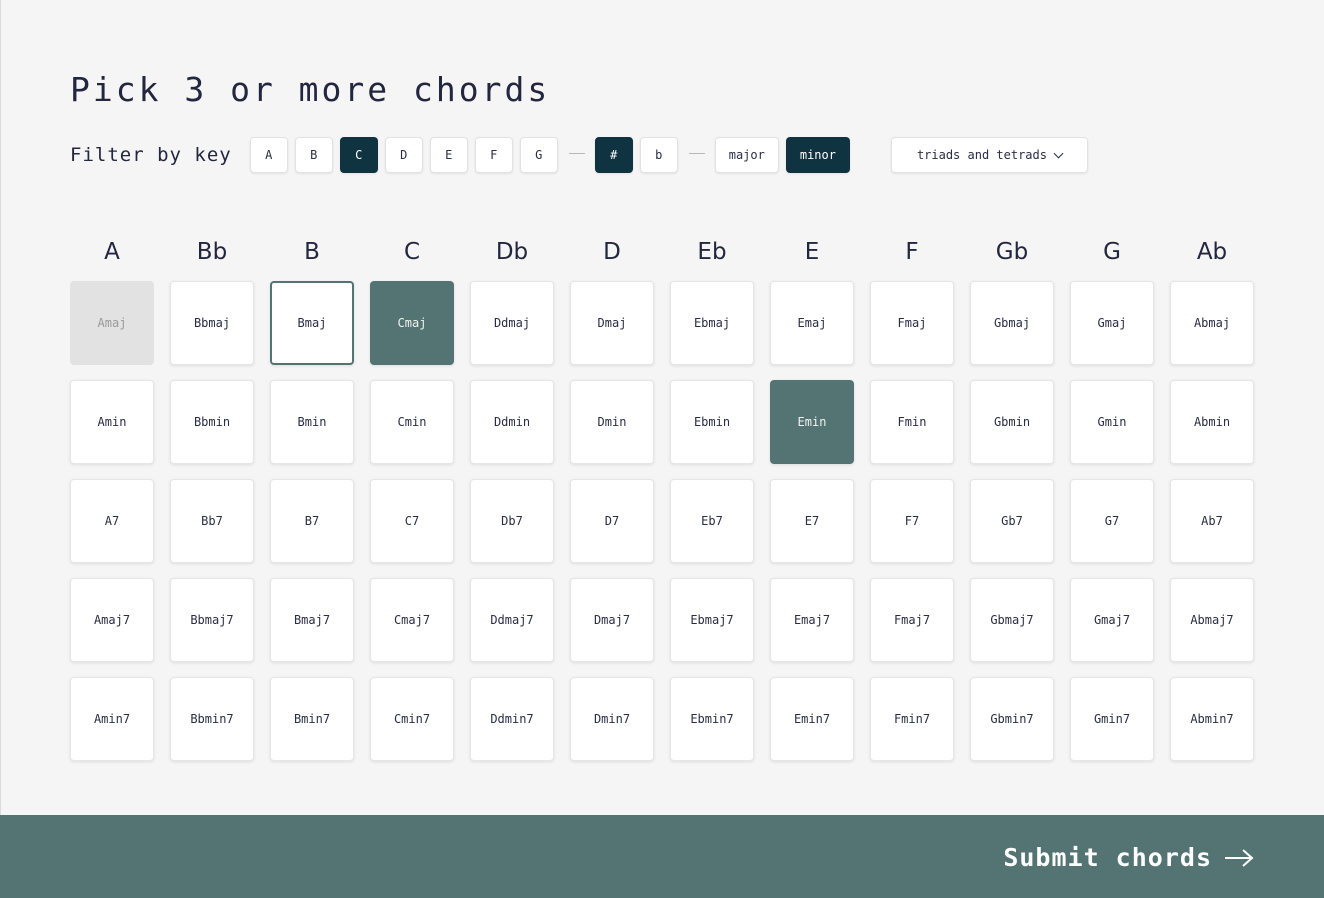 The image size is (1324, 898). What do you see at coordinates (1112, 251) in the screenshot?
I see `column-header: G` at bounding box center [1112, 251].